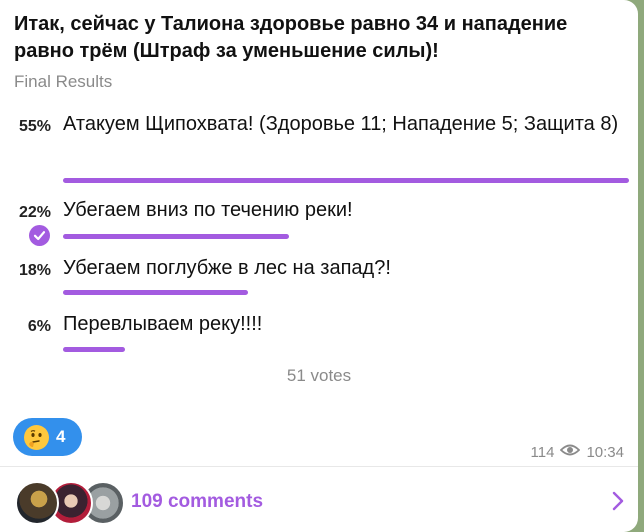 The image size is (644, 532). I want to click on message-meta: 114 10:34, so click(577, 452).